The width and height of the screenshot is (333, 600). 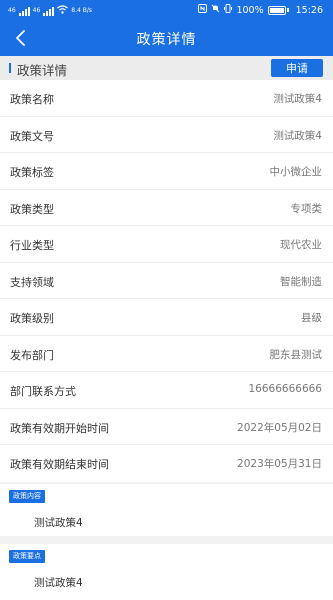 What do you see at coordinates (12, 10) in the screenshot?
I see `network-type-1: 46` at bounding box center [12, 10].